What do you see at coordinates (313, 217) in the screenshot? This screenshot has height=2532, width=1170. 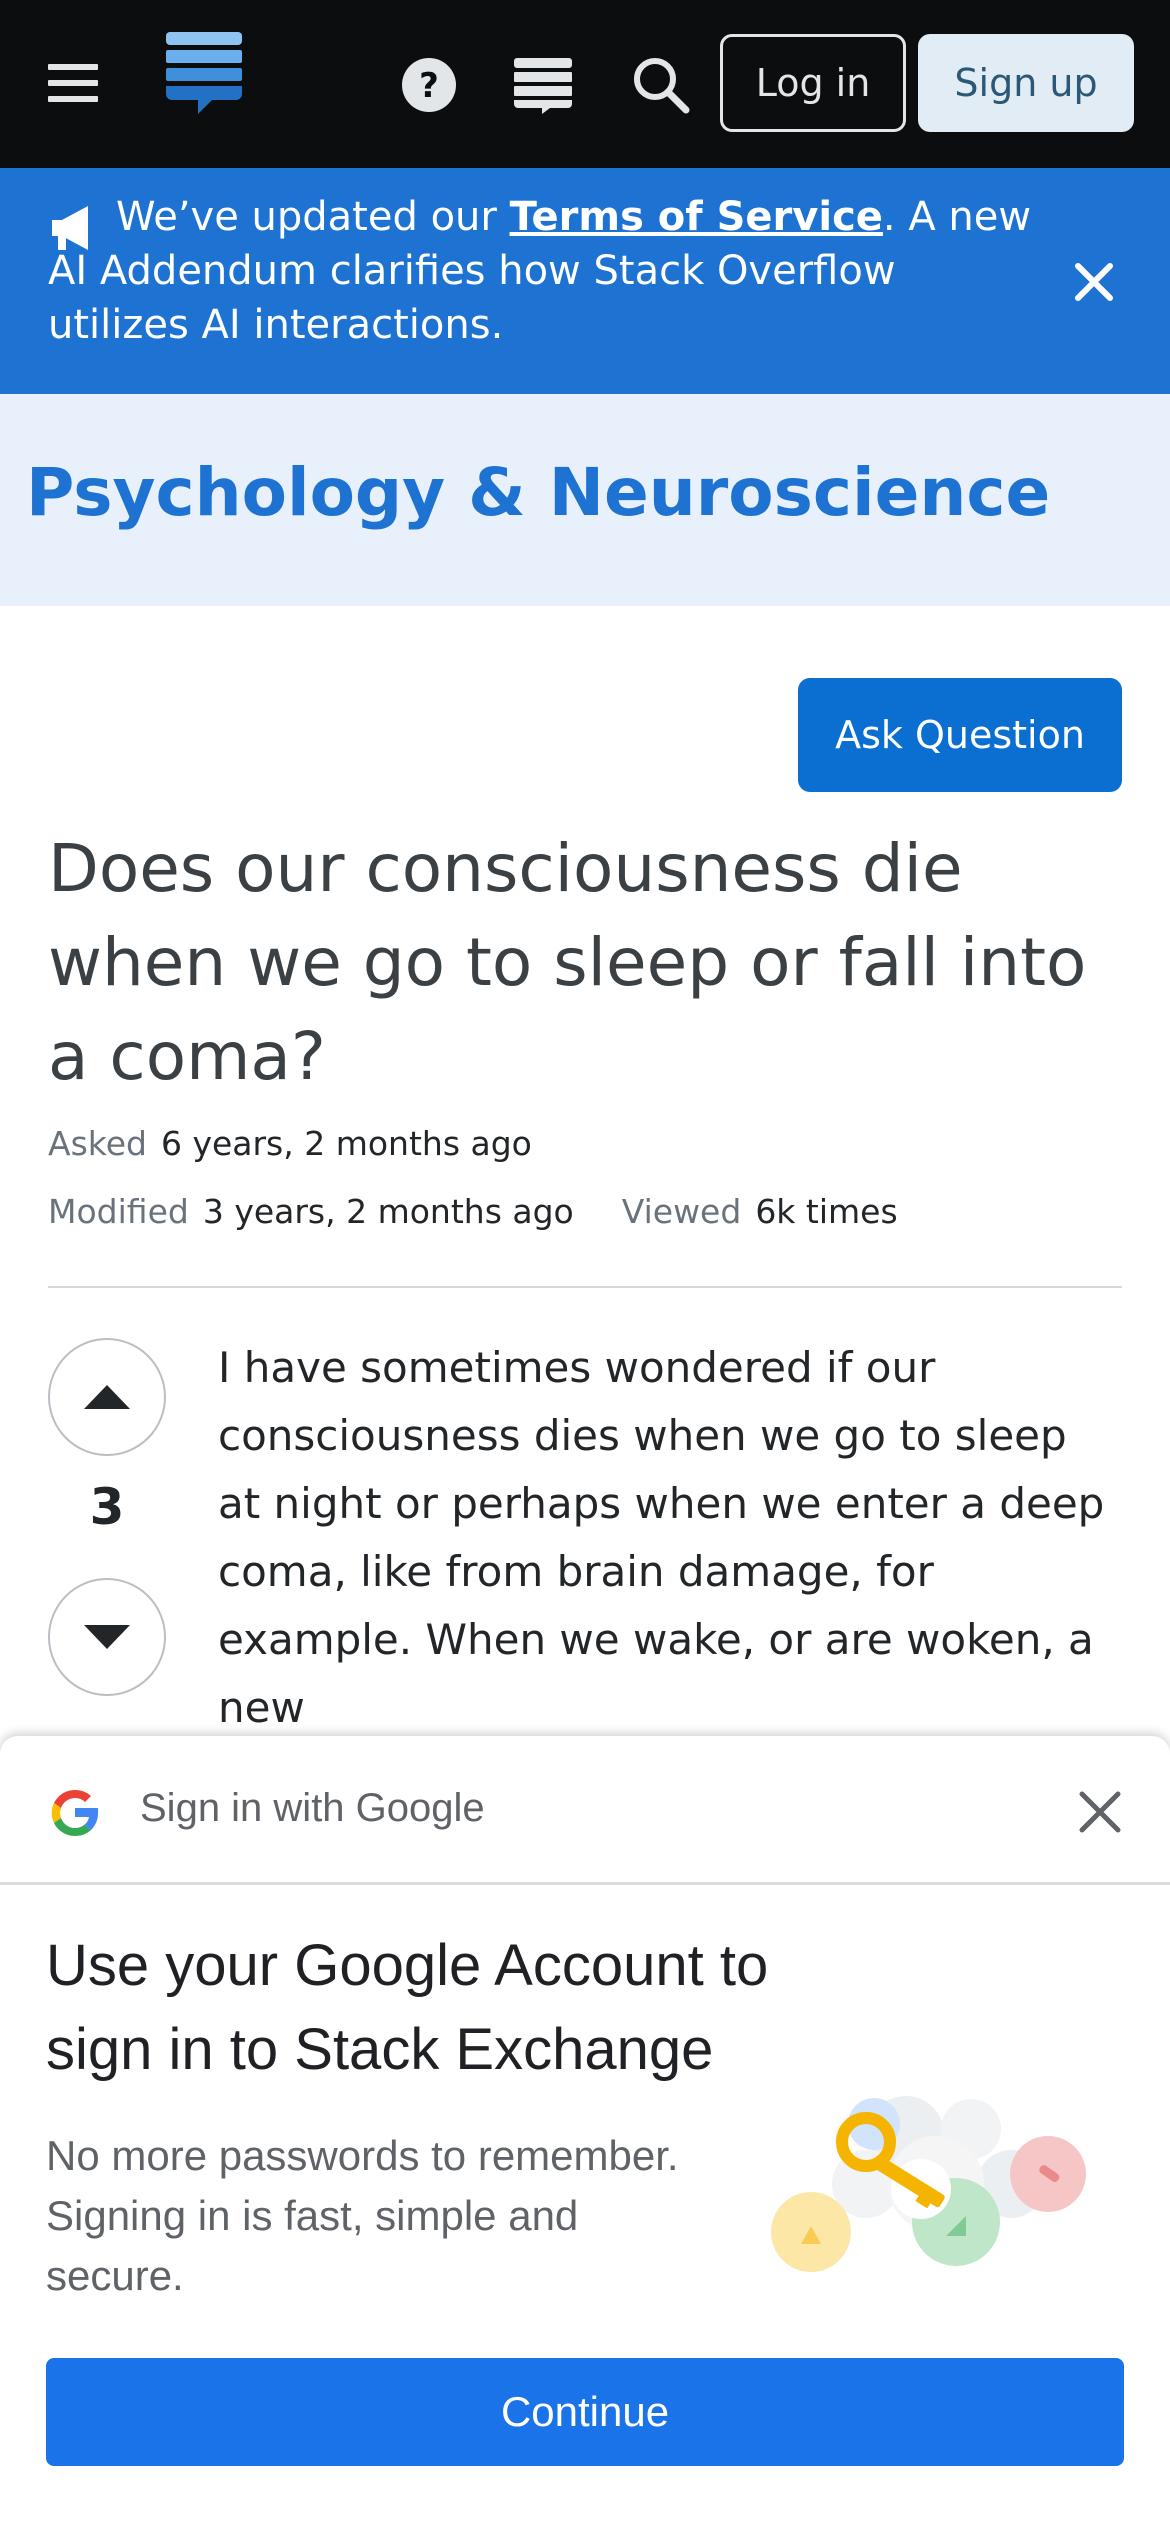 I see `notice-text-before: We’ve updated our` at bounding box center [313, 217].